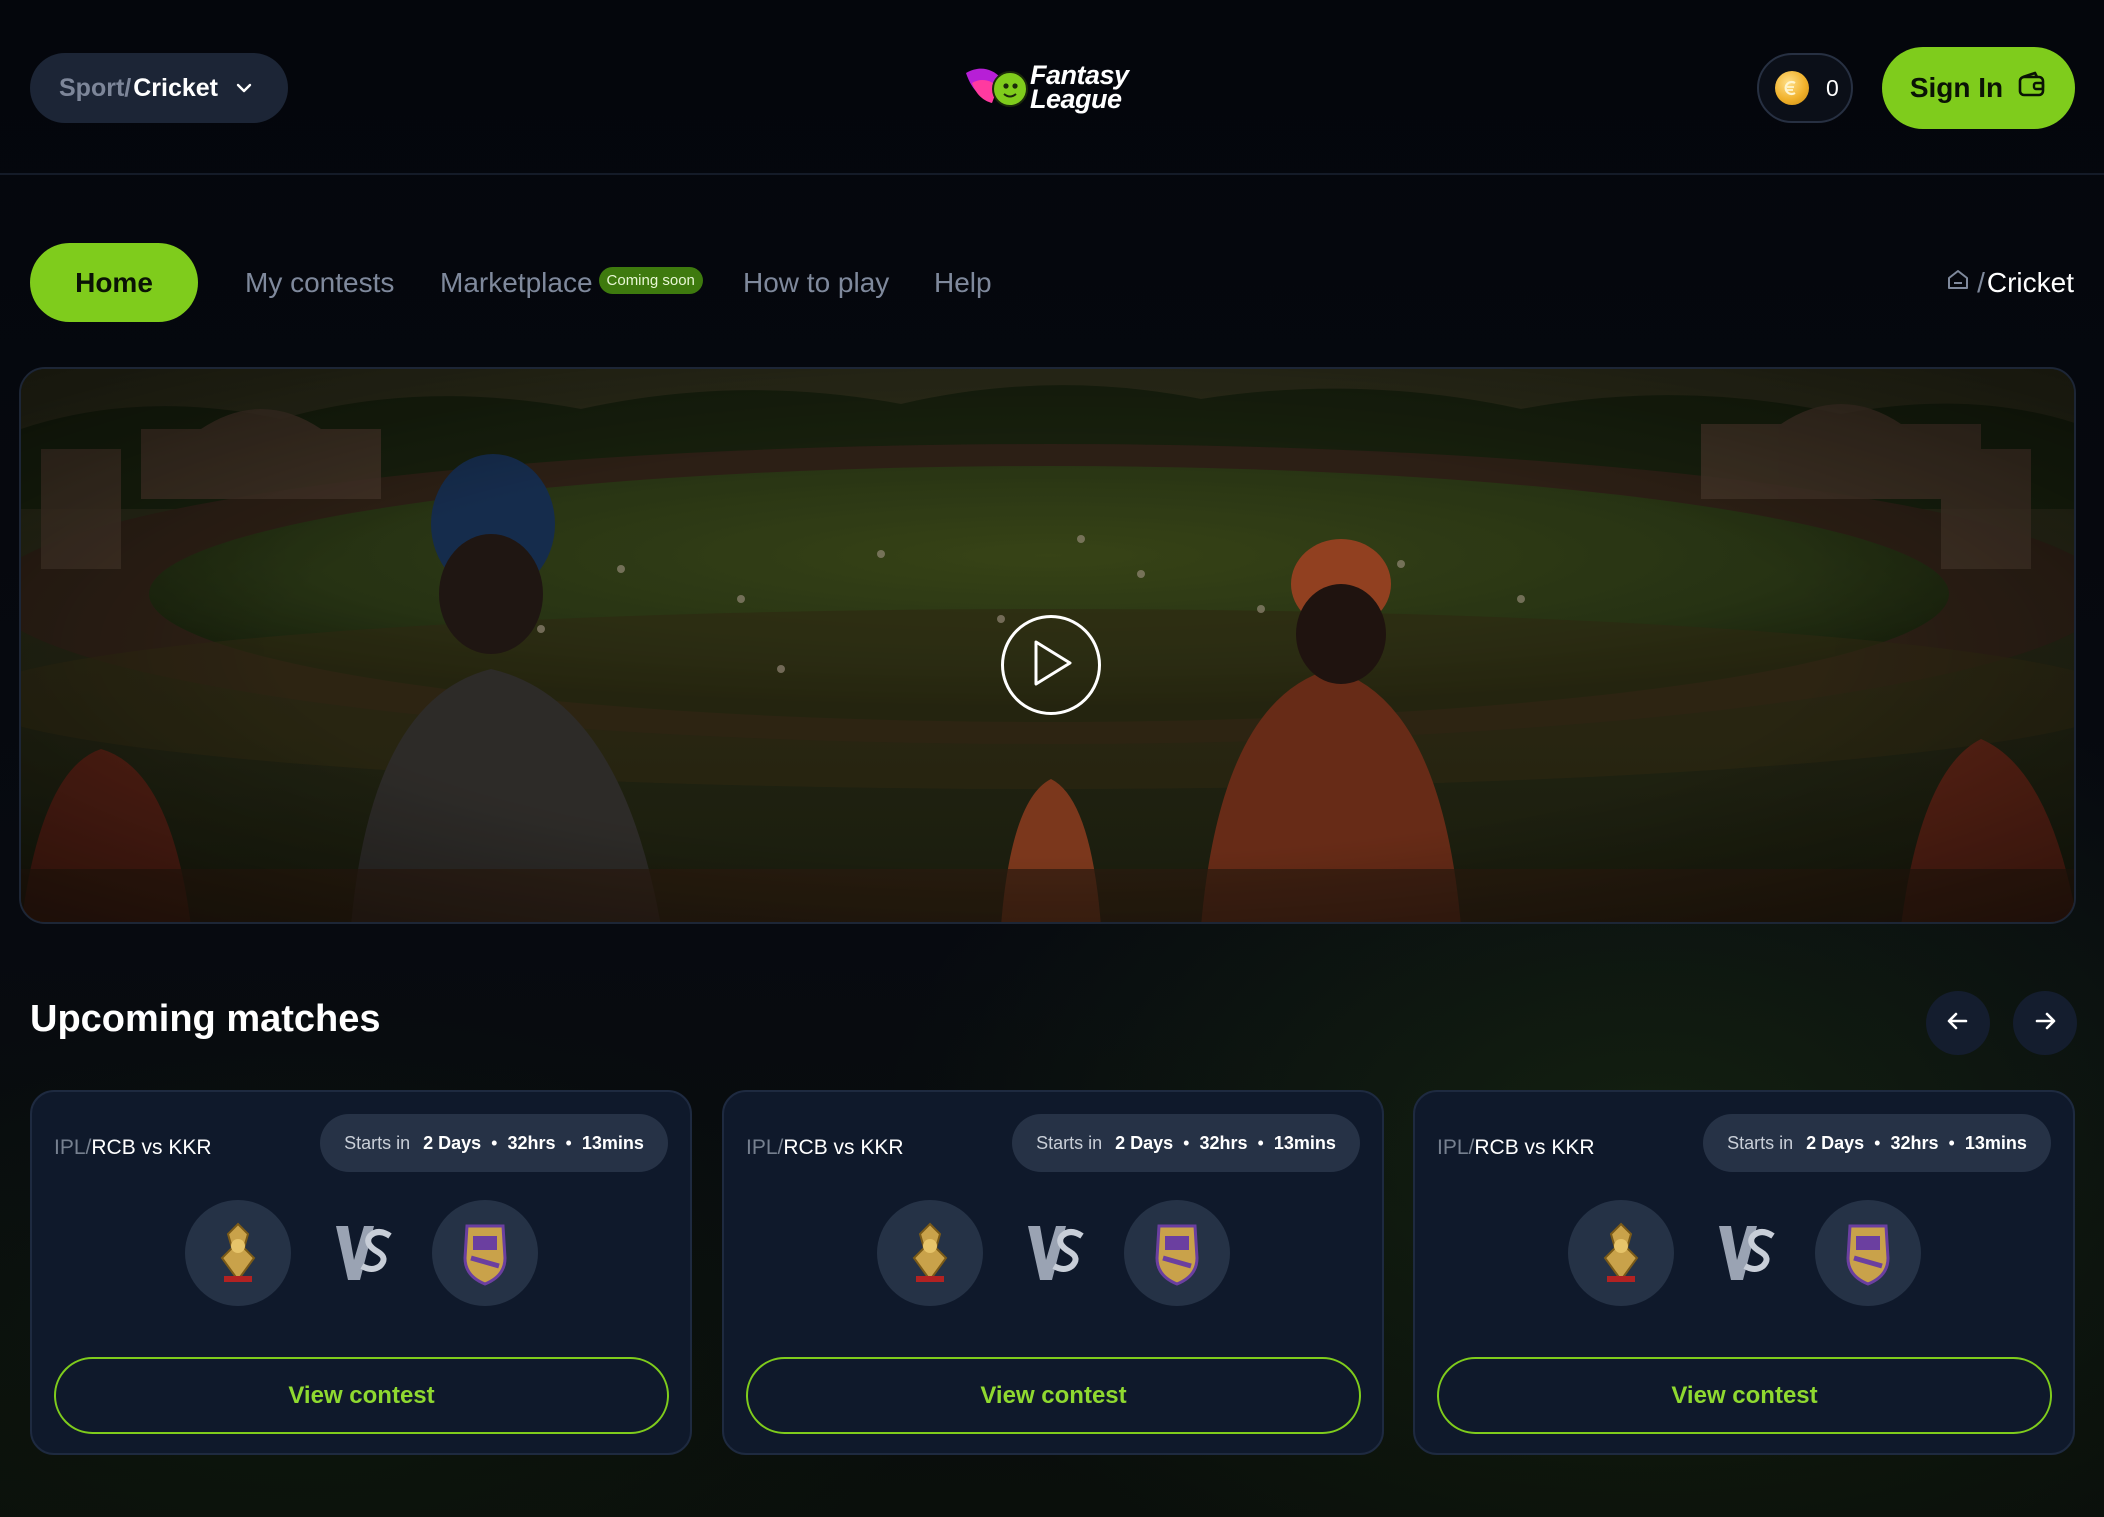 This screenshot has width=2104, height=1517. Describe the element at coordinates (1832, 87) in the screenshot. I see `coin-count: 0` at that location.